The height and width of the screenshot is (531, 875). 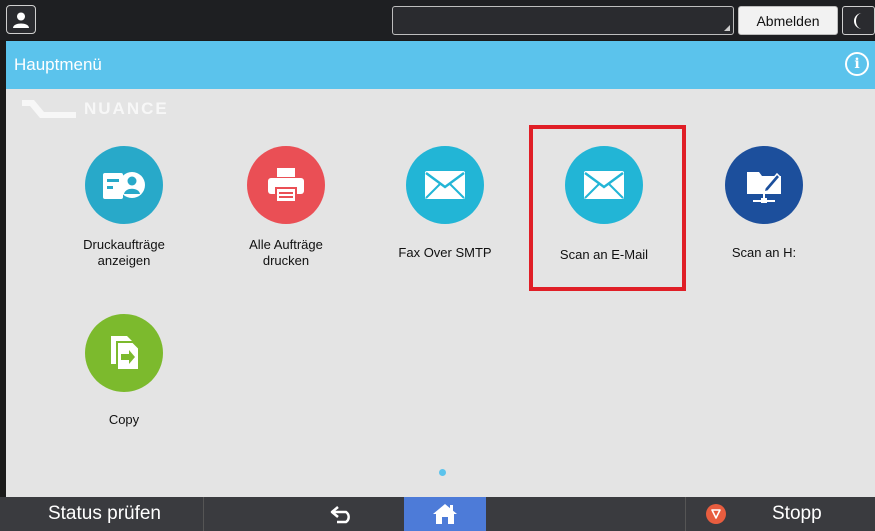 I want to click on tile-print-jobs-label: Druckaufträge anzeigen, so click(x=124, y=252).